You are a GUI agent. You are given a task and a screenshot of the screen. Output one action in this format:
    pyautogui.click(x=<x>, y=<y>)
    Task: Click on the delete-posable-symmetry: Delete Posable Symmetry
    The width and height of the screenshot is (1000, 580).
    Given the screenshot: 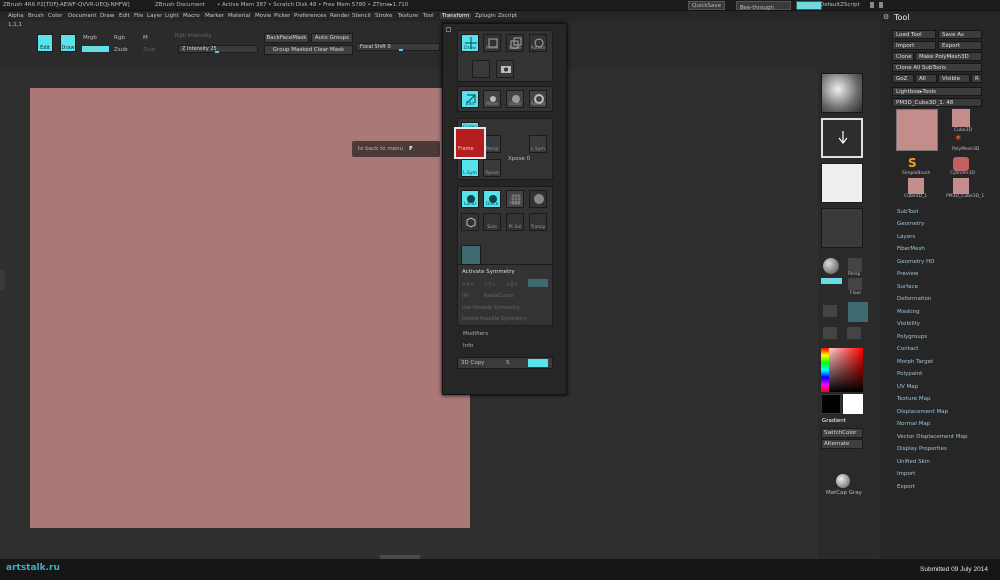 What is the action you would take?
    pyautogui.click(x=494, y=319)
    